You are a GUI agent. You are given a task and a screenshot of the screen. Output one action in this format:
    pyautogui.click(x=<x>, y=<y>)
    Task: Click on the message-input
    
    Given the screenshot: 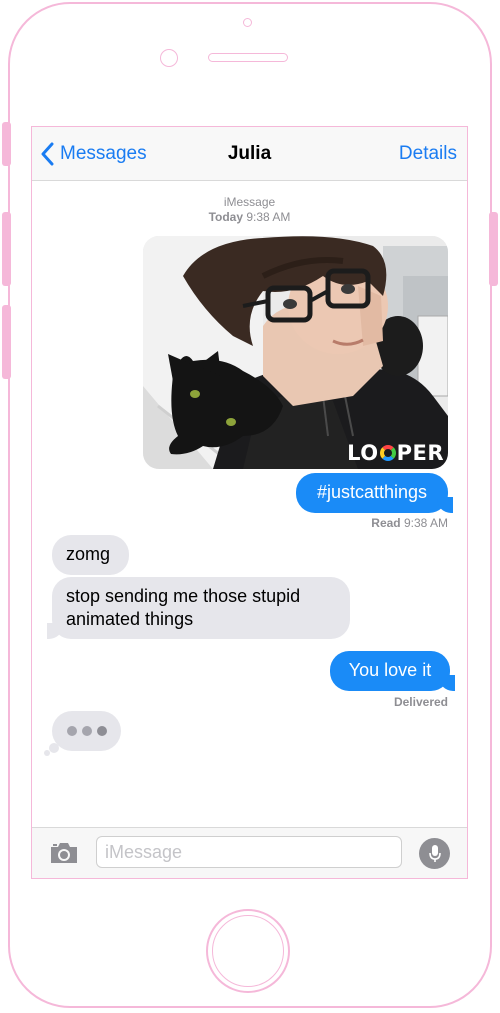 What is the action you would take?
    pyautogui.click(x=249, y=852)
    